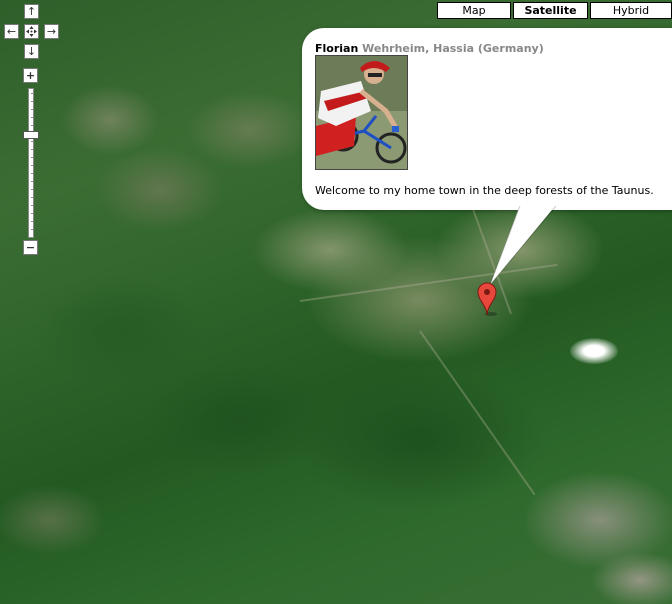 The height and width of the screenshot is (604, 672). I want to click on cyclist-photo, so click(361, 112).